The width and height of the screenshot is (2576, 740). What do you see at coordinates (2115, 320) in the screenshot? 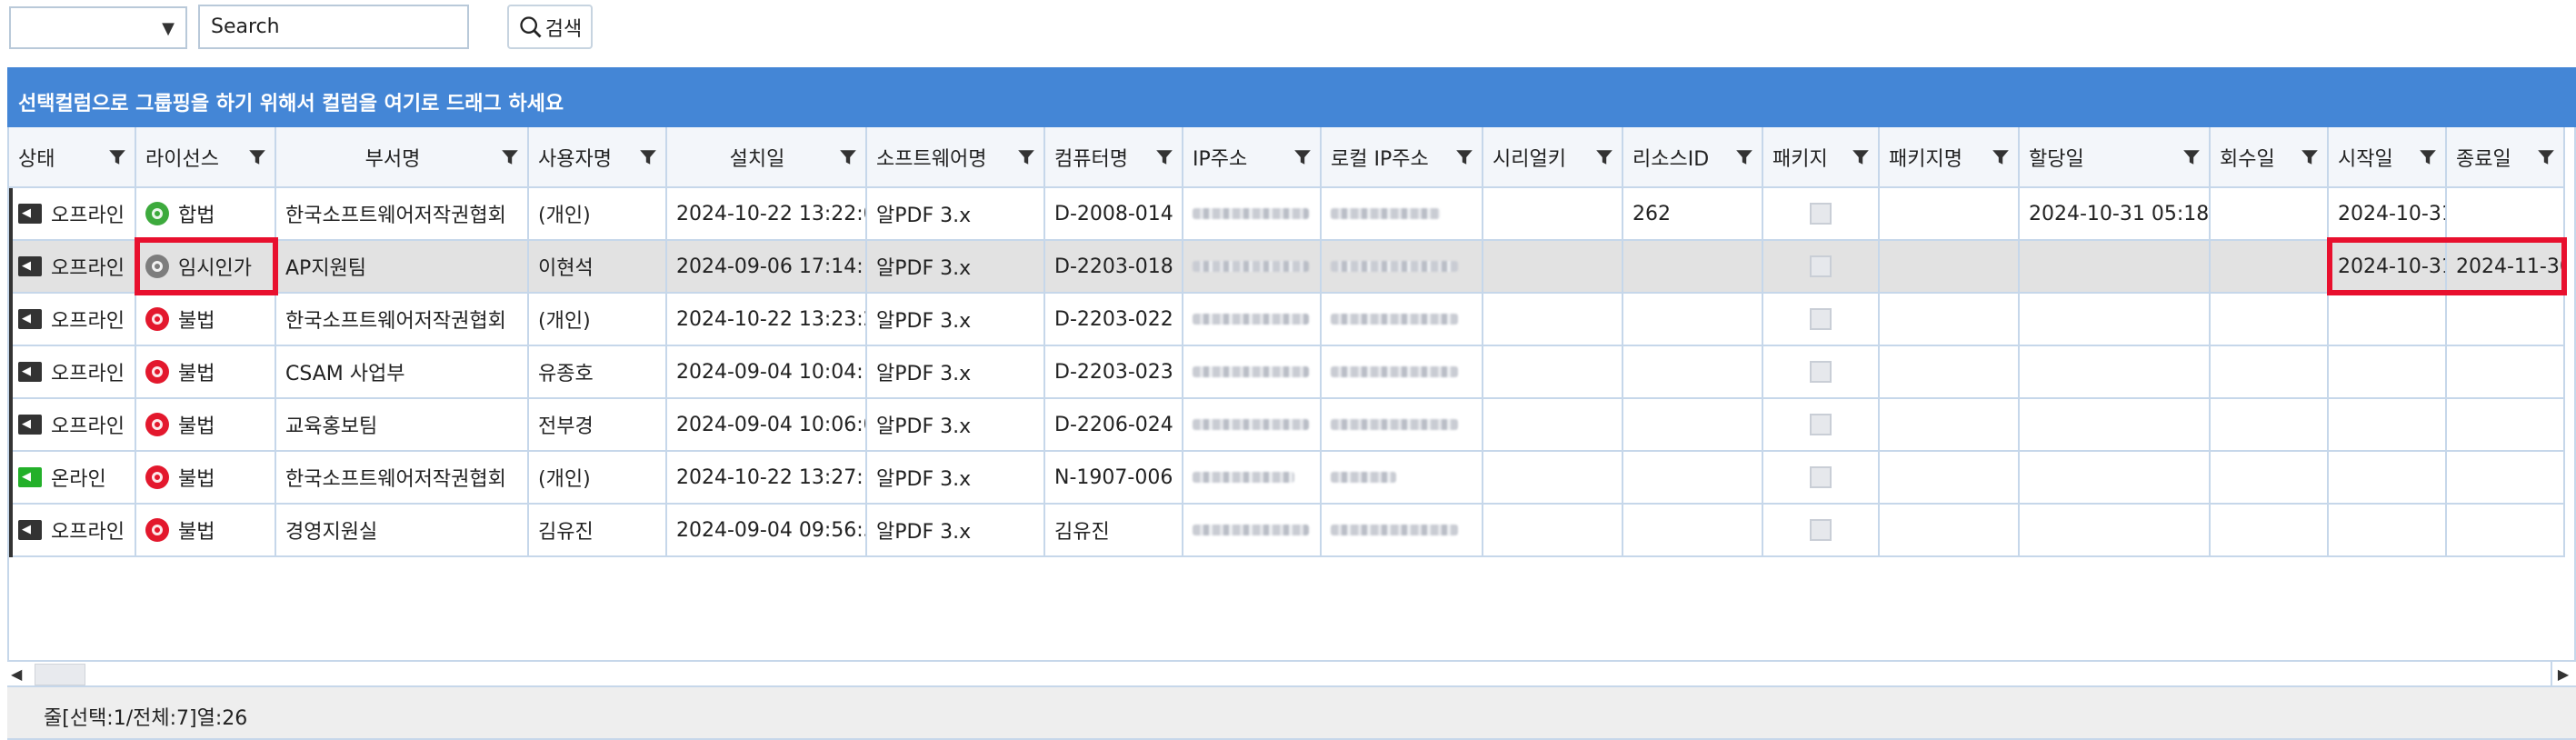
I see `cell-assign-date` at bounding box center [2115, 320].